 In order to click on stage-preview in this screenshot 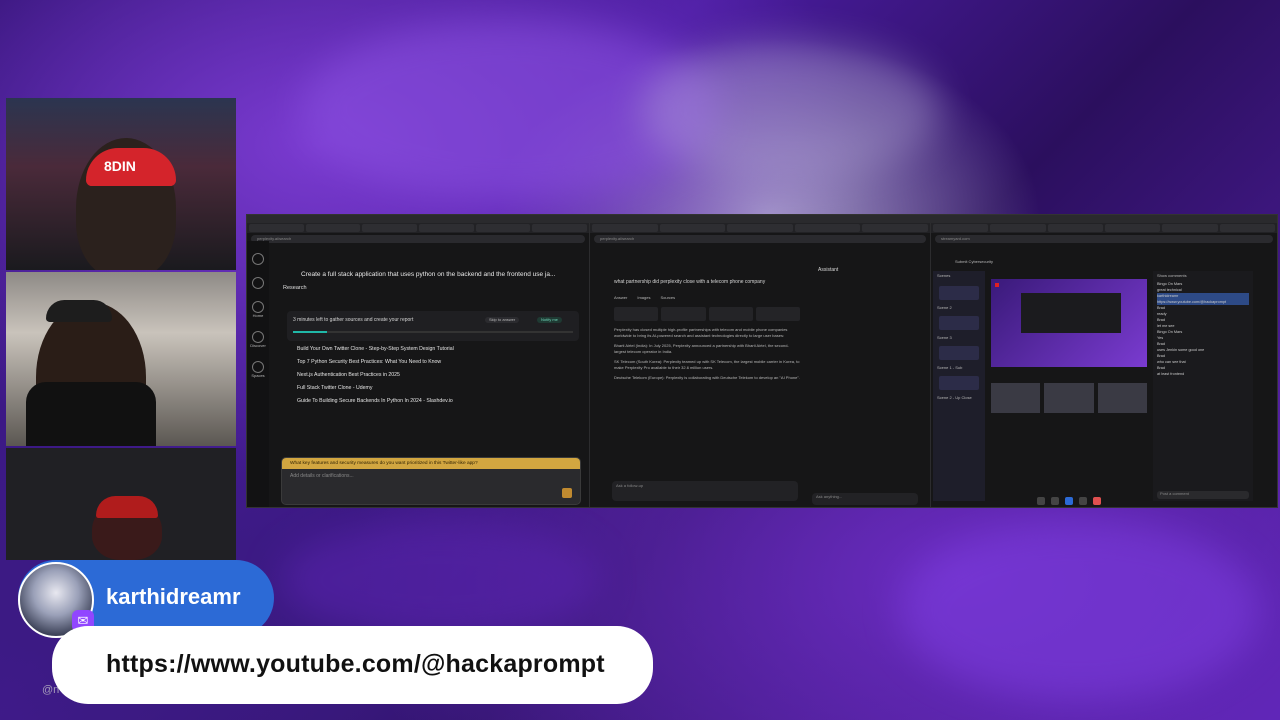, I will do `click(1069, 323)`.